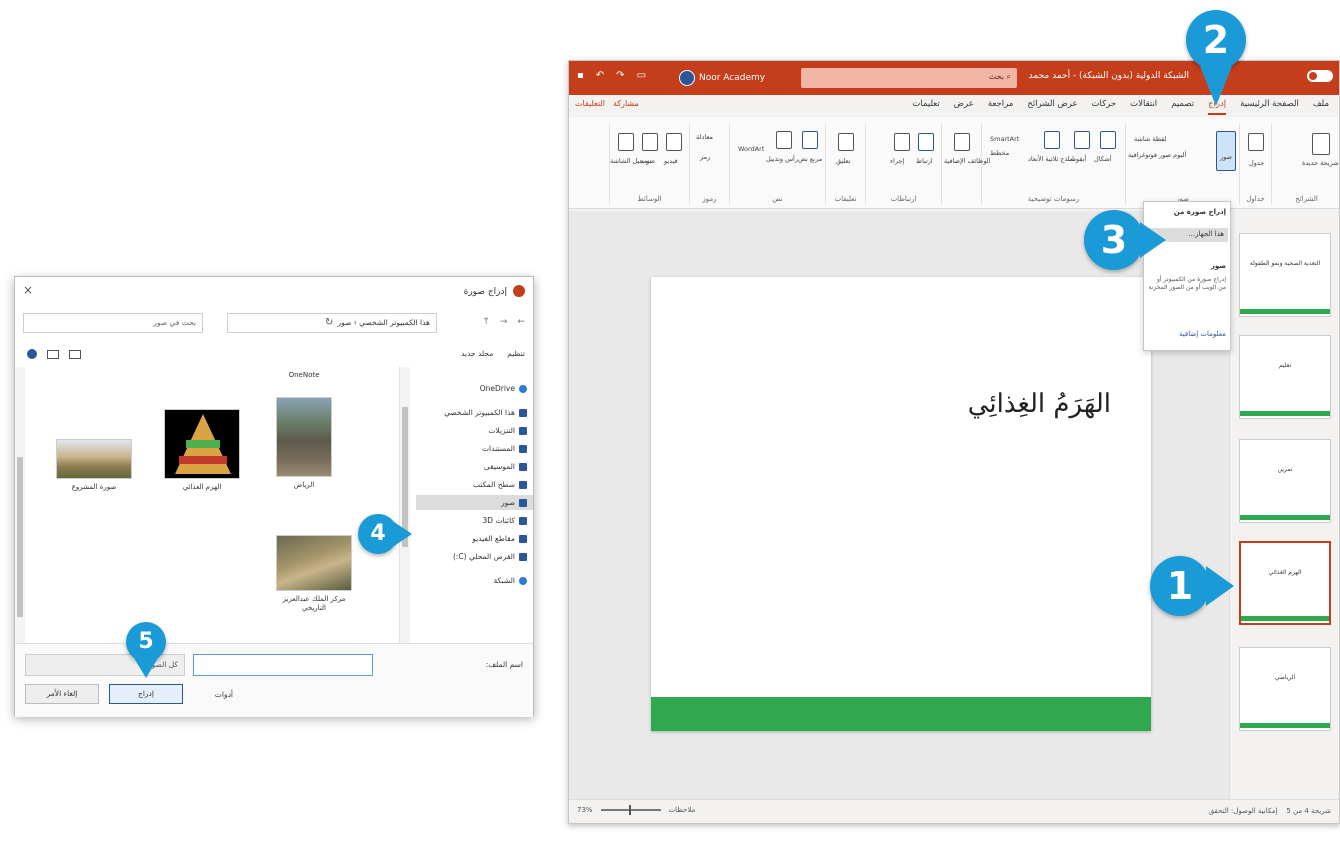 This screenshot has width=1340, height=854. Describe the element at coordinates (704, 137) in the screenshot. I see `equation-button: معادلة` at that location.